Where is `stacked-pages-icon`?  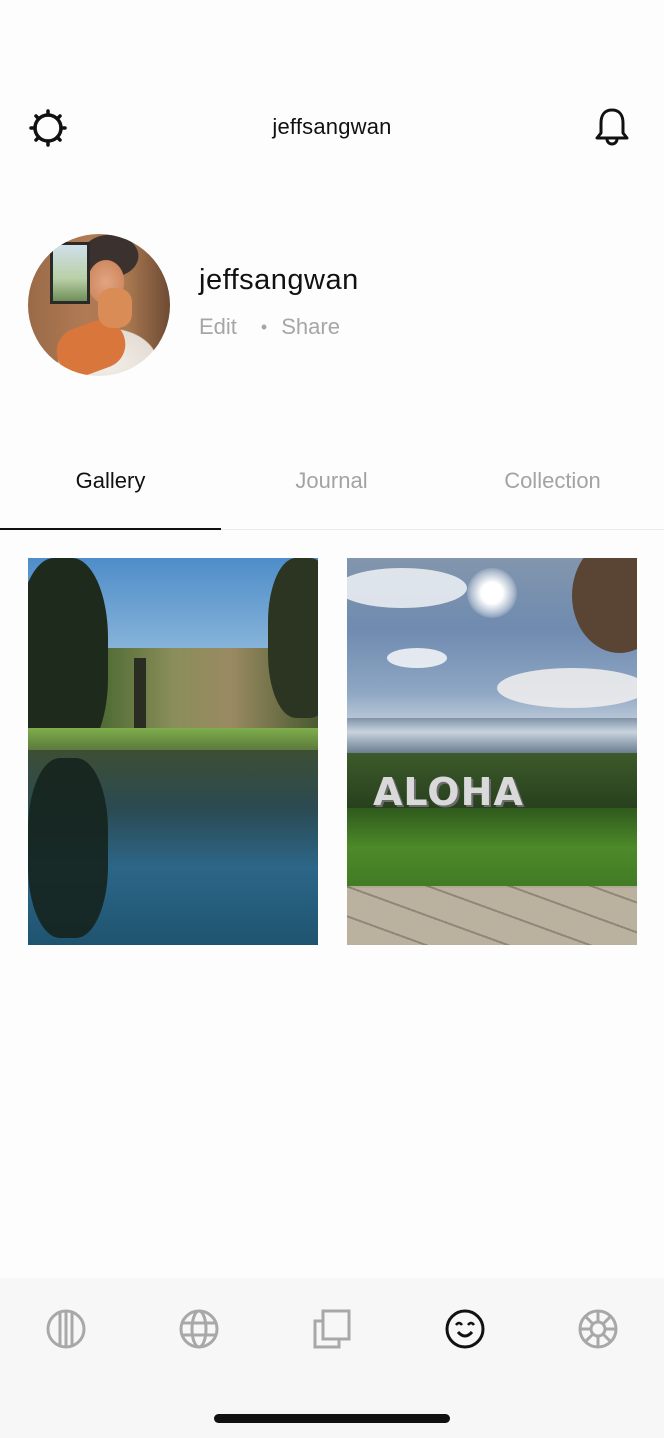
stacked-pages-icon is located at coordinates (332, 1329).